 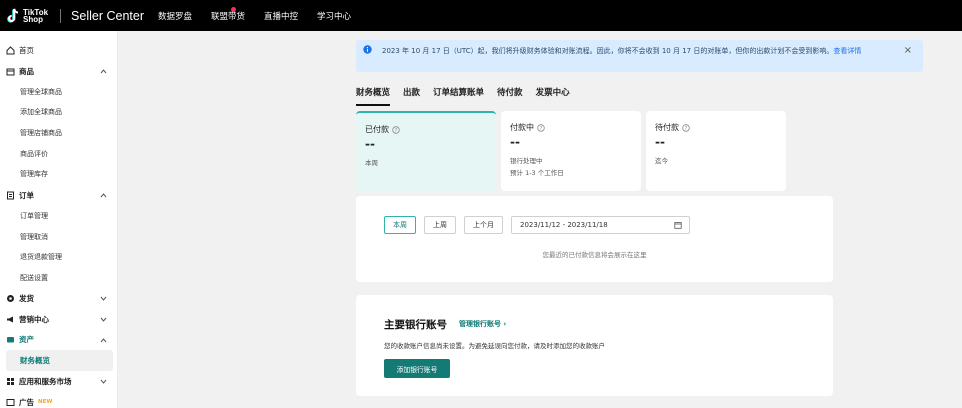 I want to click on card-subtext: 本周, so click(x=371, y=163).